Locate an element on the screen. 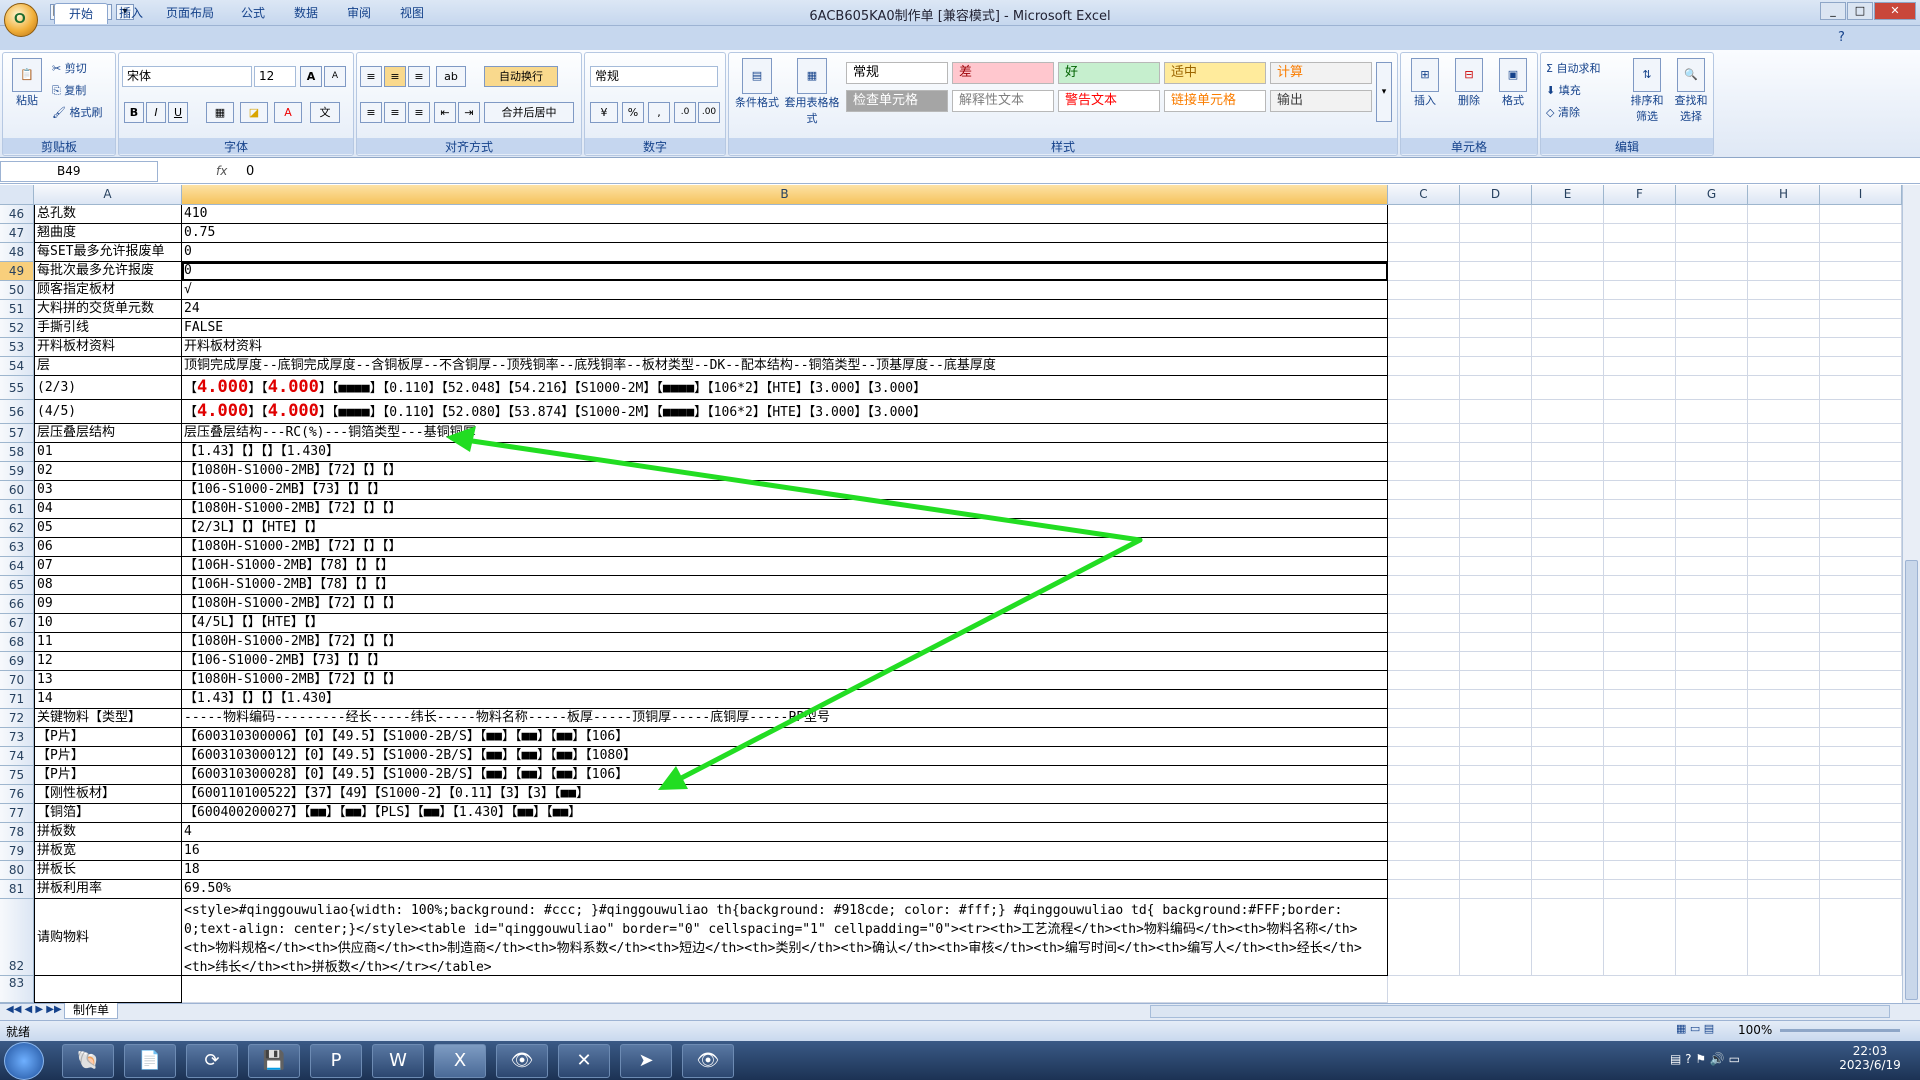 The height and width of the screenshot is (1080, 1920). cell-A68: 11 is located at coordinates (108, 642).